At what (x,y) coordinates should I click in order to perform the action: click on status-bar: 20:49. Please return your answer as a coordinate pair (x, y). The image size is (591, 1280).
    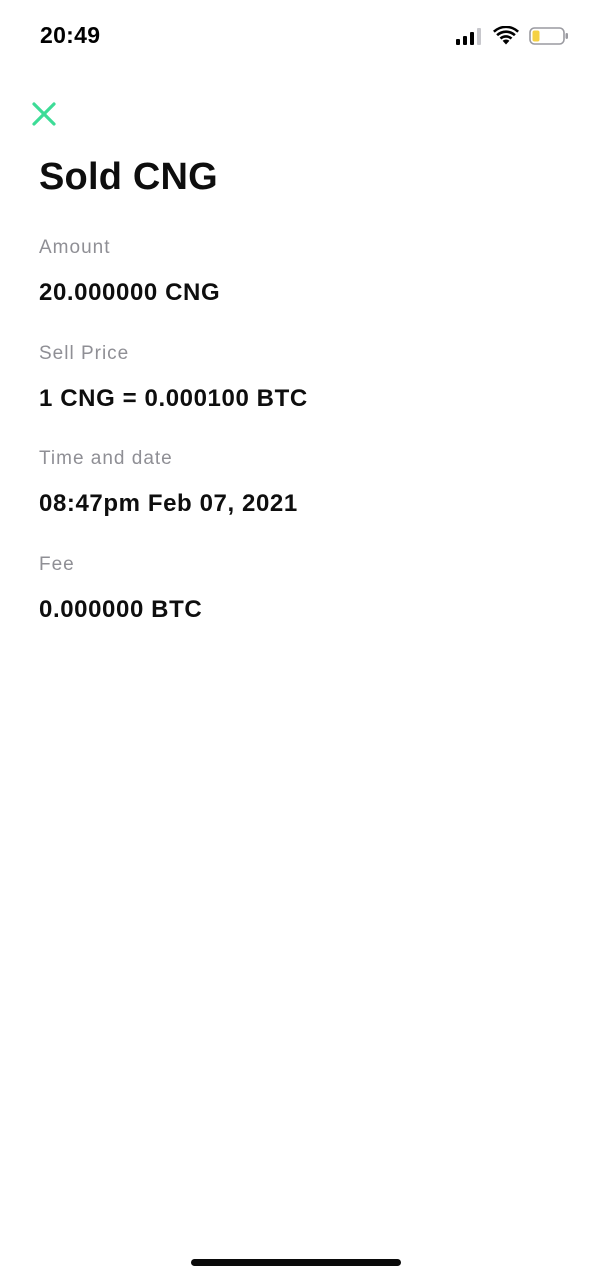
    Looking at the image, I should click on (295, 36).